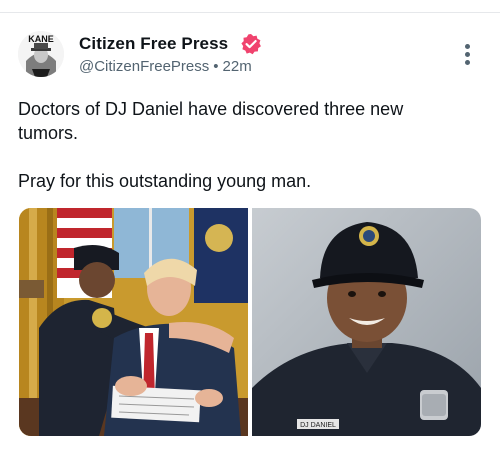 The height and width of the screenshot is (457, 500). I want to click on avatar: KANE, so click(41, 54).